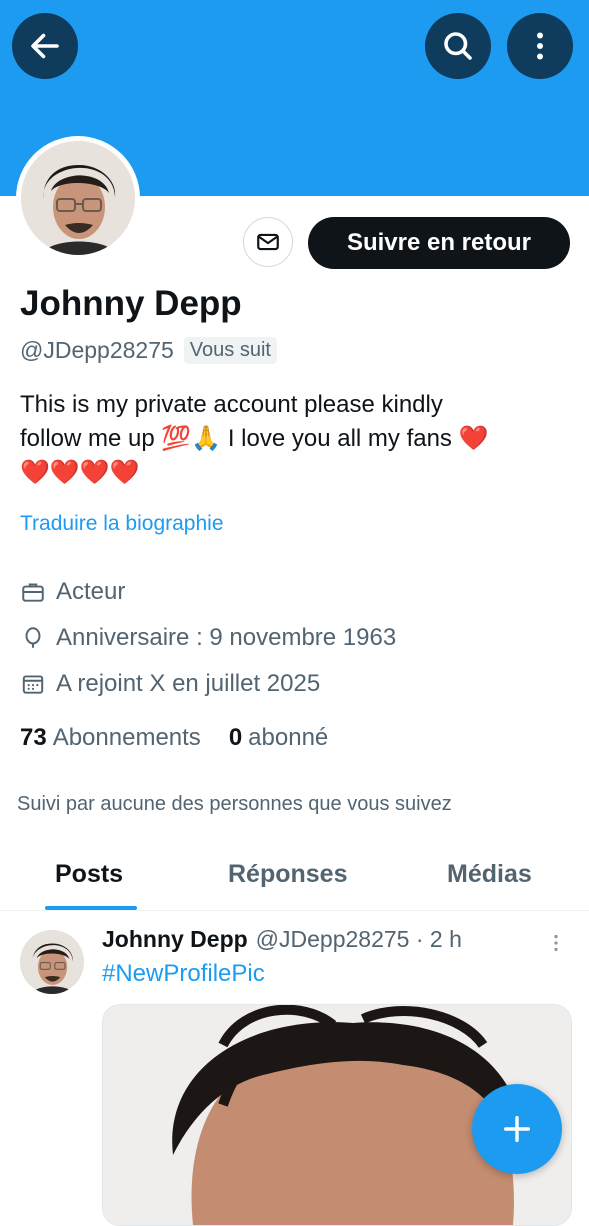 This screenshot has height=1226, width=589. I want to click on profession-row: Acteur, so click(72, 592).